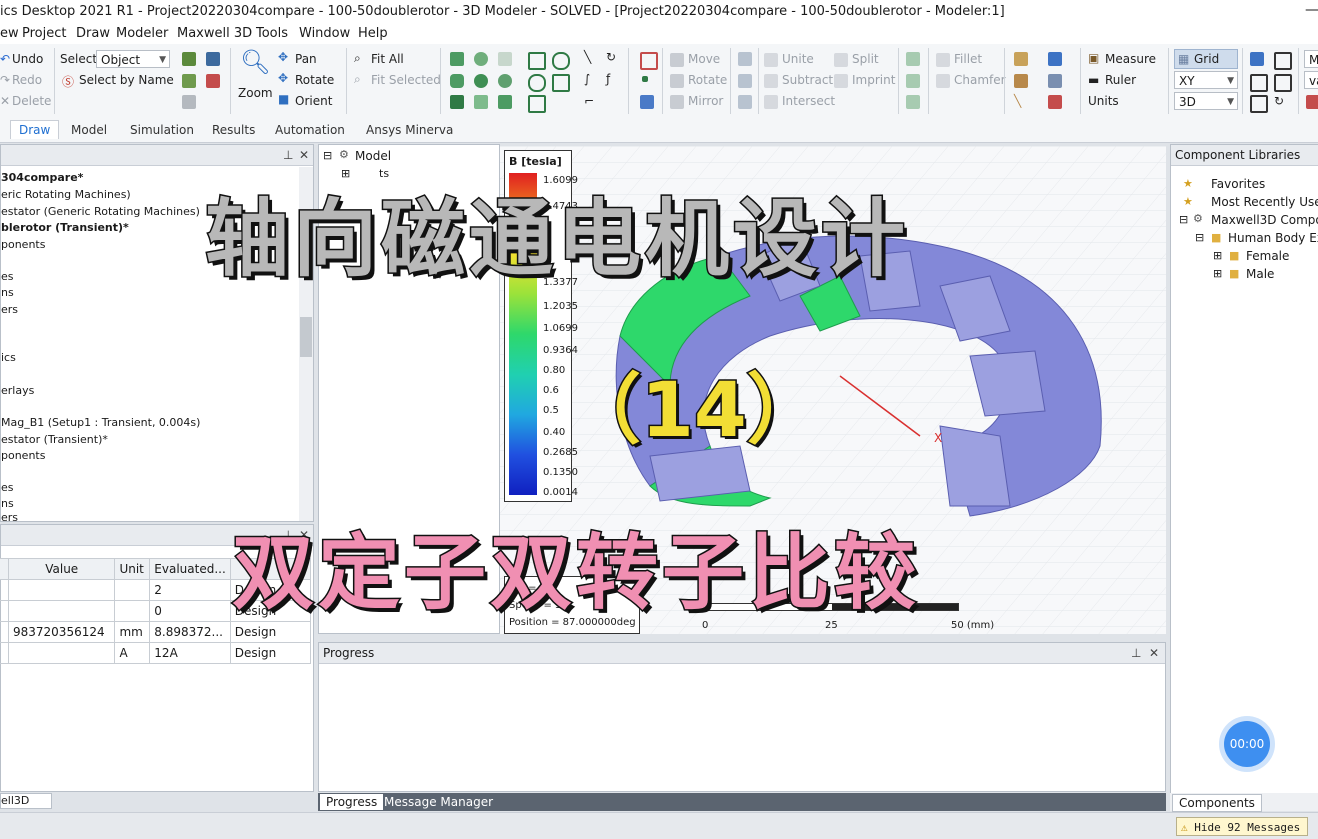 This screenshot has height=839, width=1318. What do you see at coordinates (1217, 255) in the screenshot?
I see `expand-icon: ⊞` at bounding box center [1217, 255].